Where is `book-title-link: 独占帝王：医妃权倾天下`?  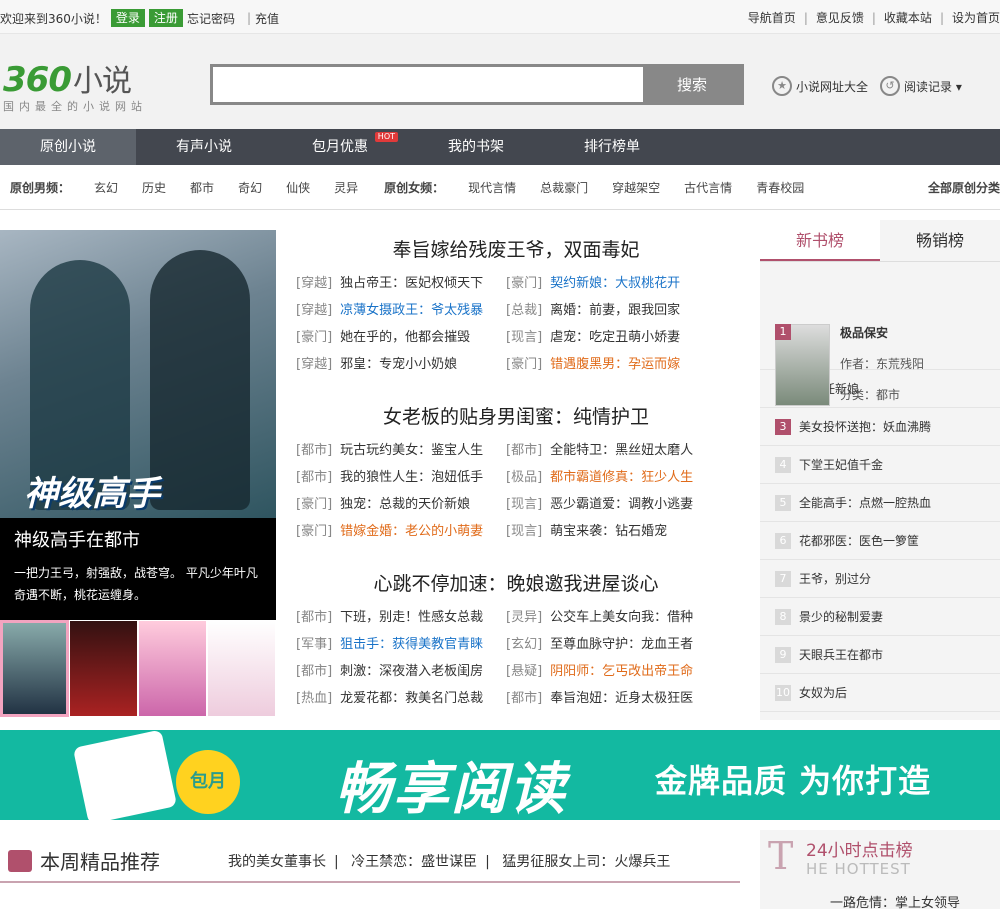
book-title-link: 独占帝王：医妃权倾天下 is located at coordinates (411, 283).